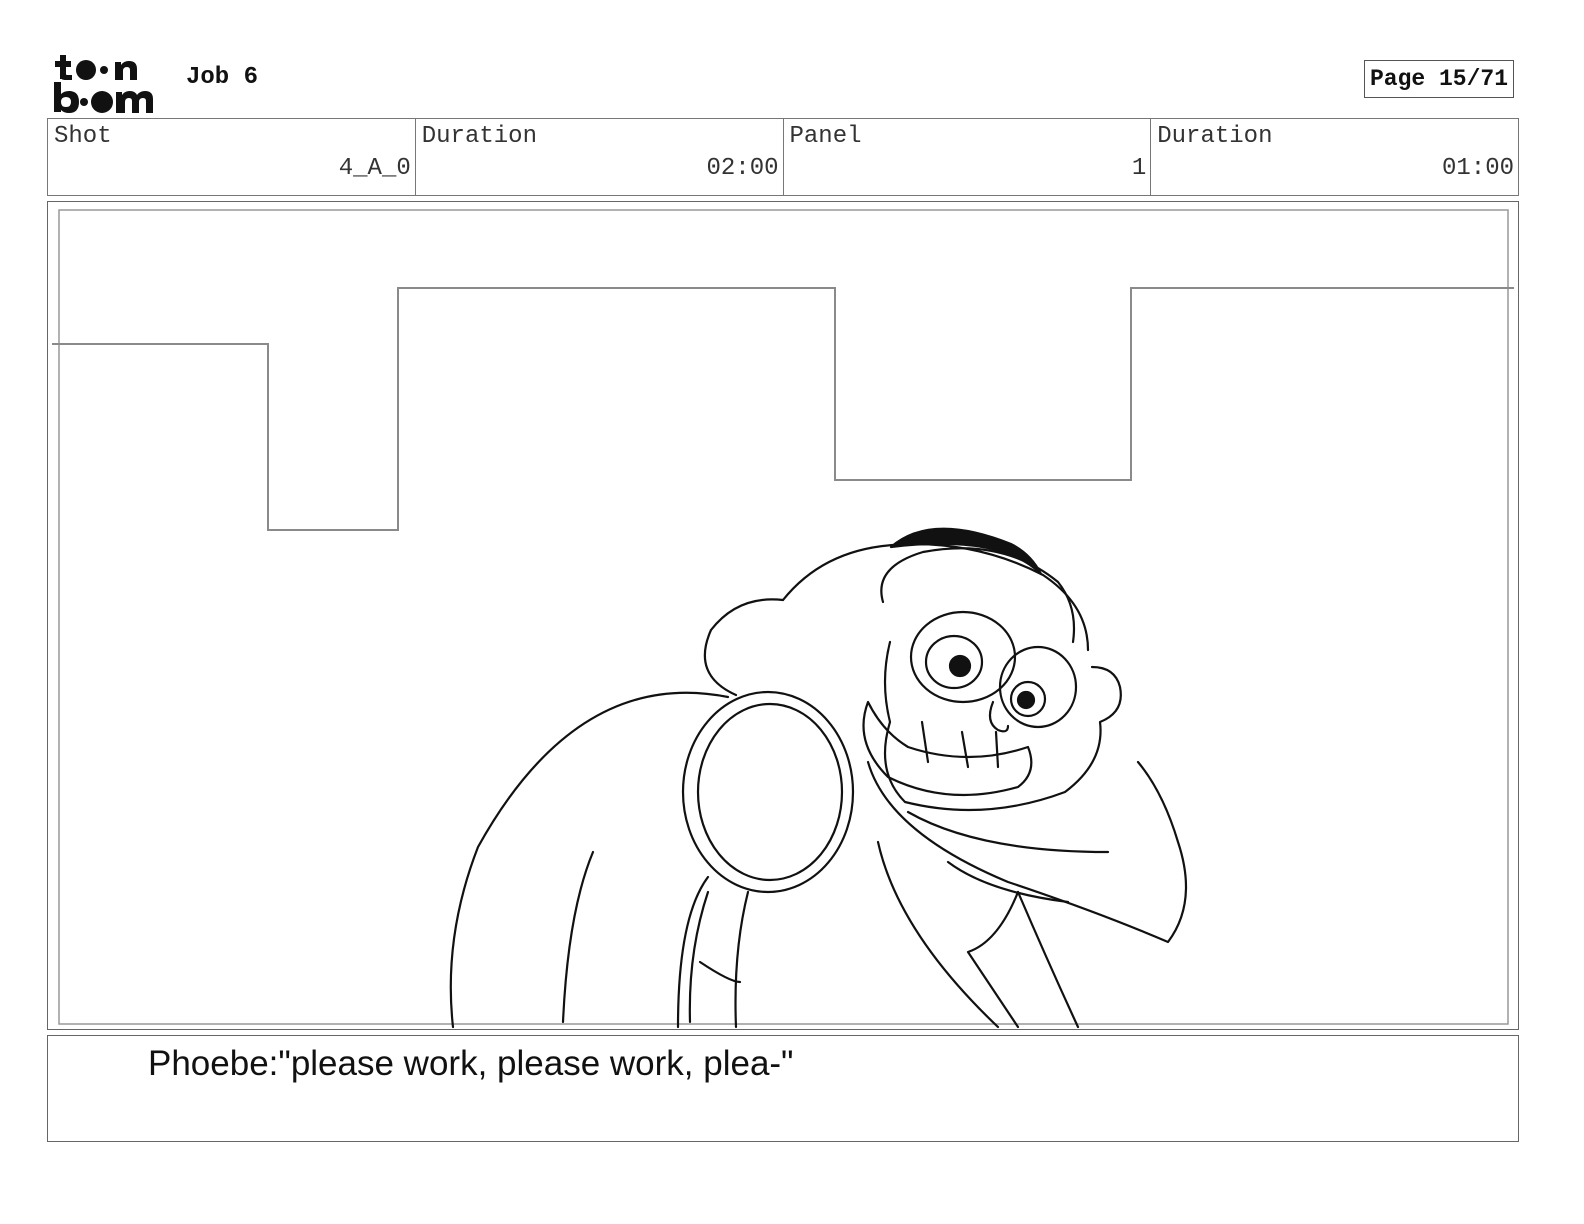  I want to click on shot-duration-label: Duration, so click(479, 136).